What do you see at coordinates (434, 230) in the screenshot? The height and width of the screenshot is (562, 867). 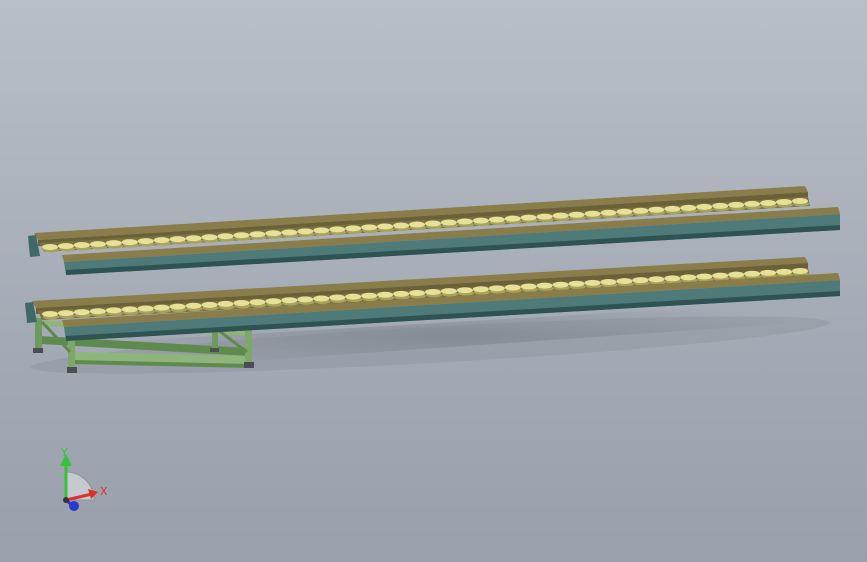 I see `upper-roller-conveyor` at bounding box center [434, 230].